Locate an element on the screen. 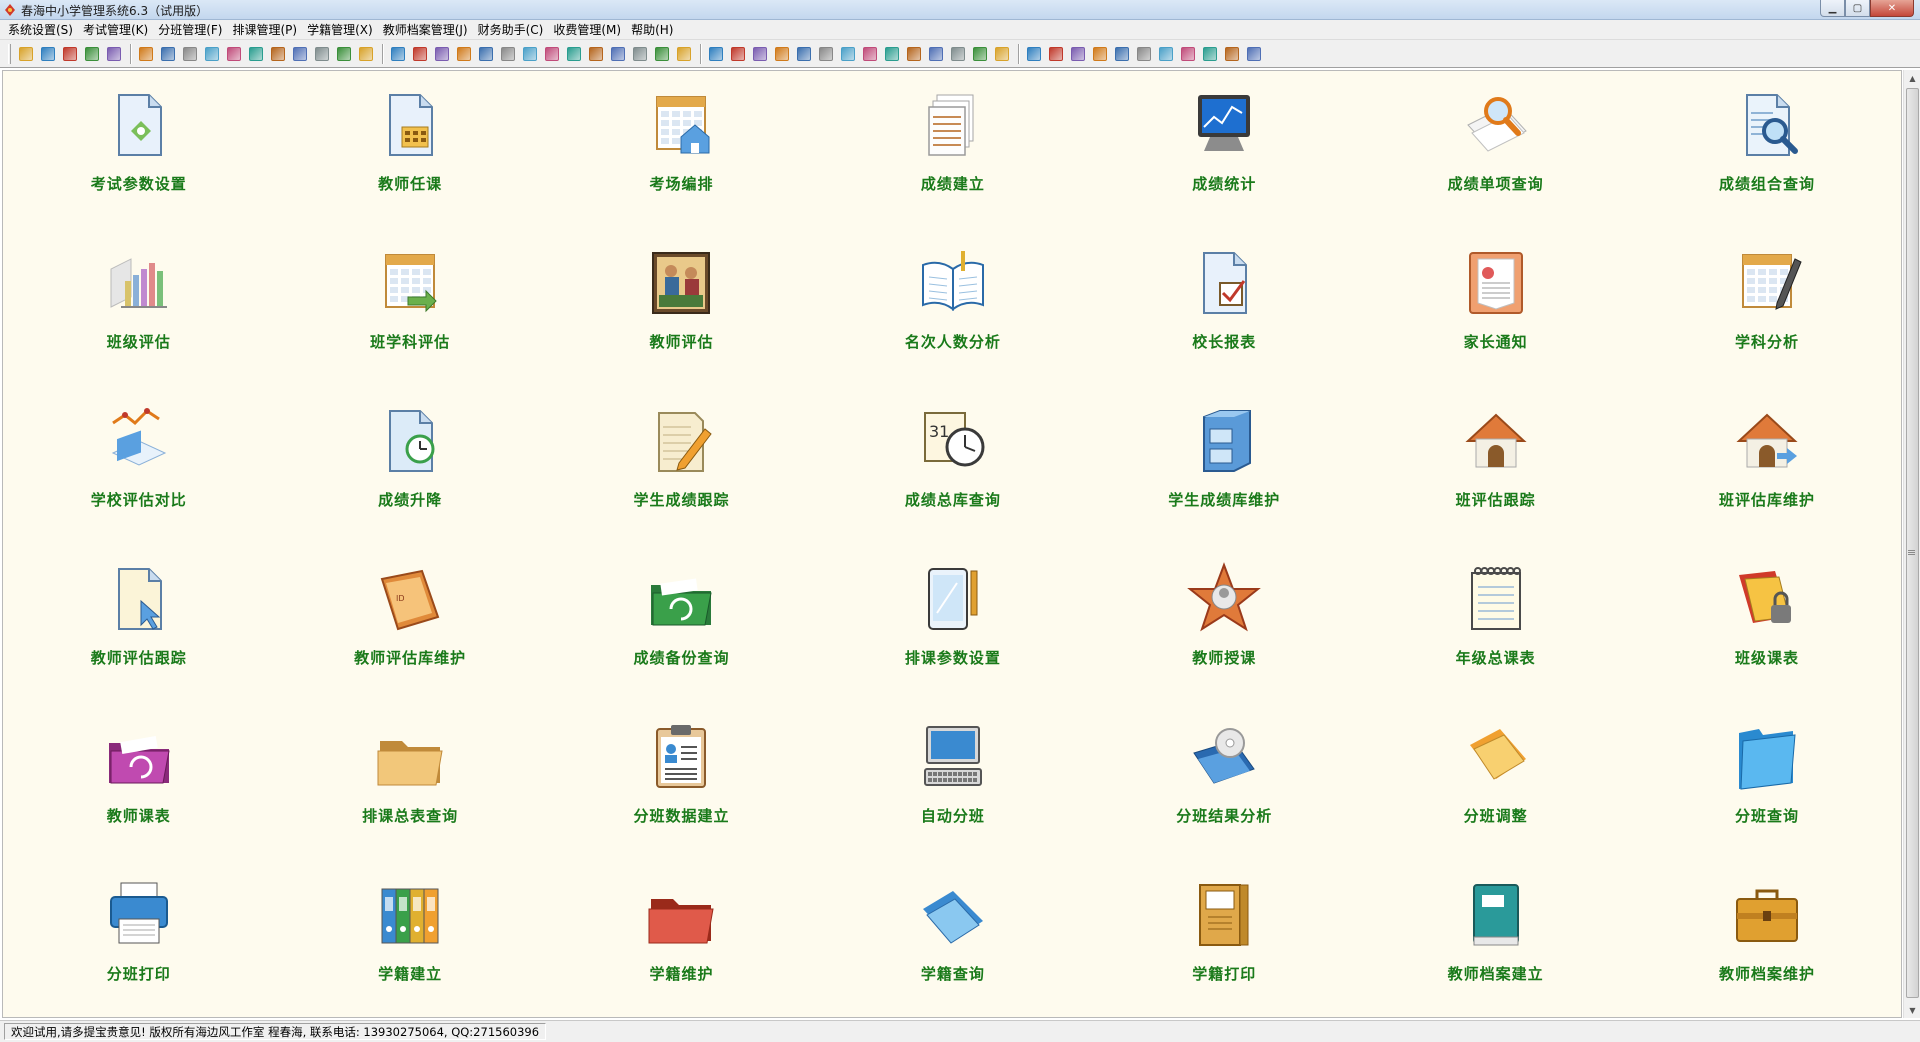 The image size is (1920, 1042). module-label: 分班调整 is located at coordinates (1496, 815).